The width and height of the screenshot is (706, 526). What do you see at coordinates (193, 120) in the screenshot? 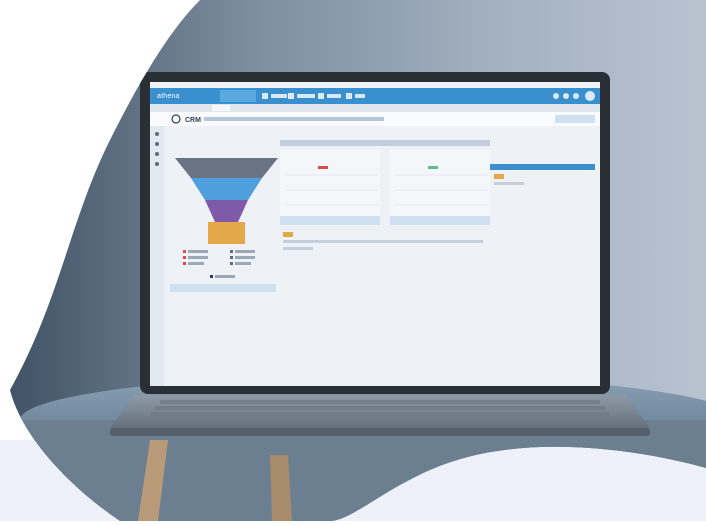
I see `module-title: CRM` at bounding box center [193, 120].